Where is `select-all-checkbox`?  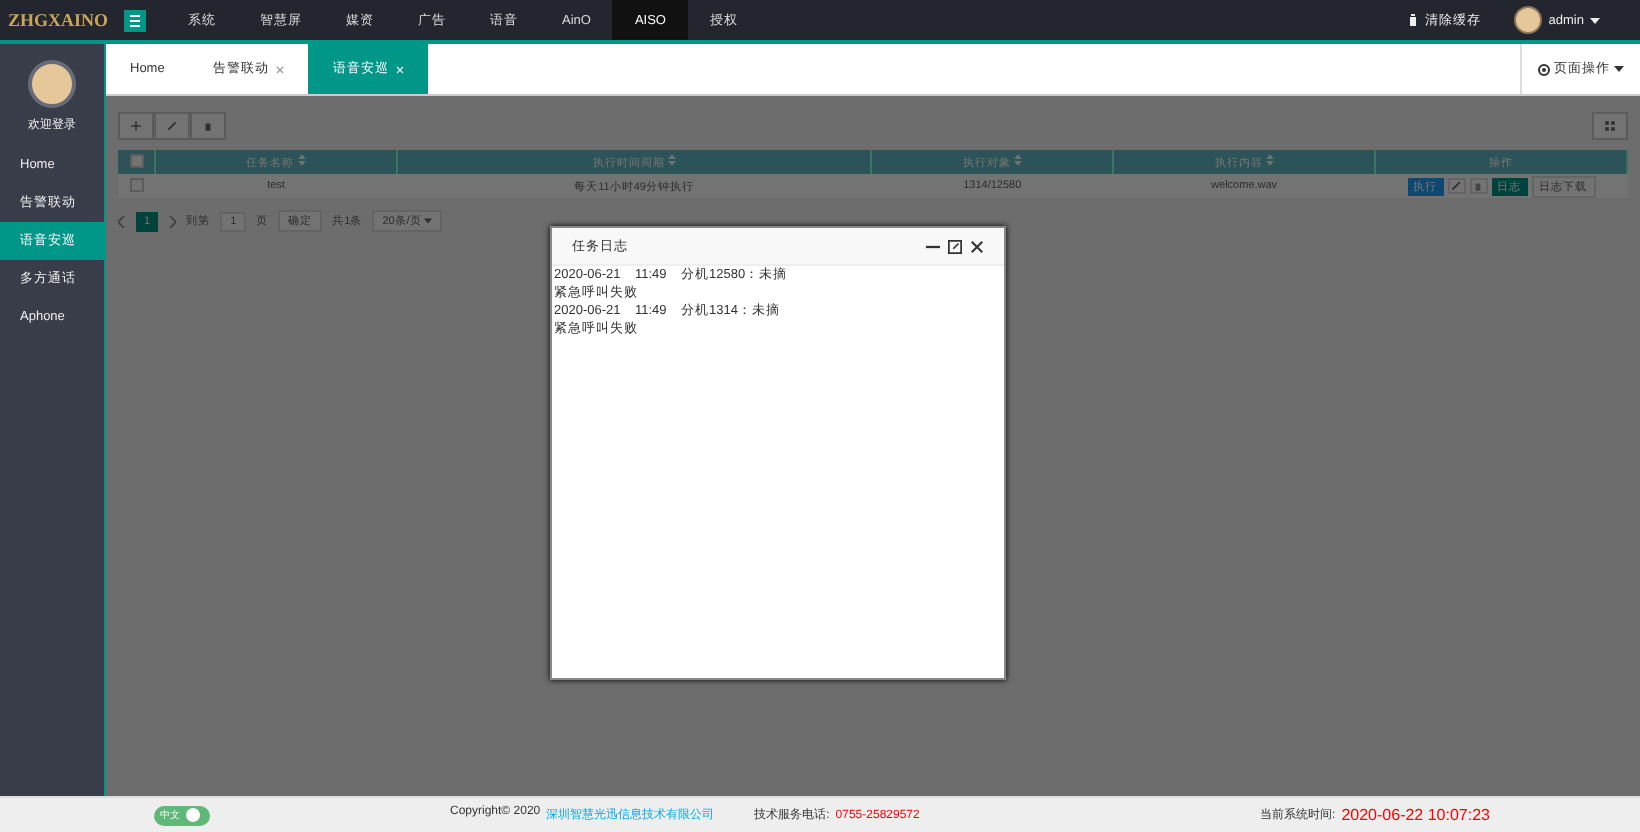 select-all-checkbox is located at coordinates (136, 160).